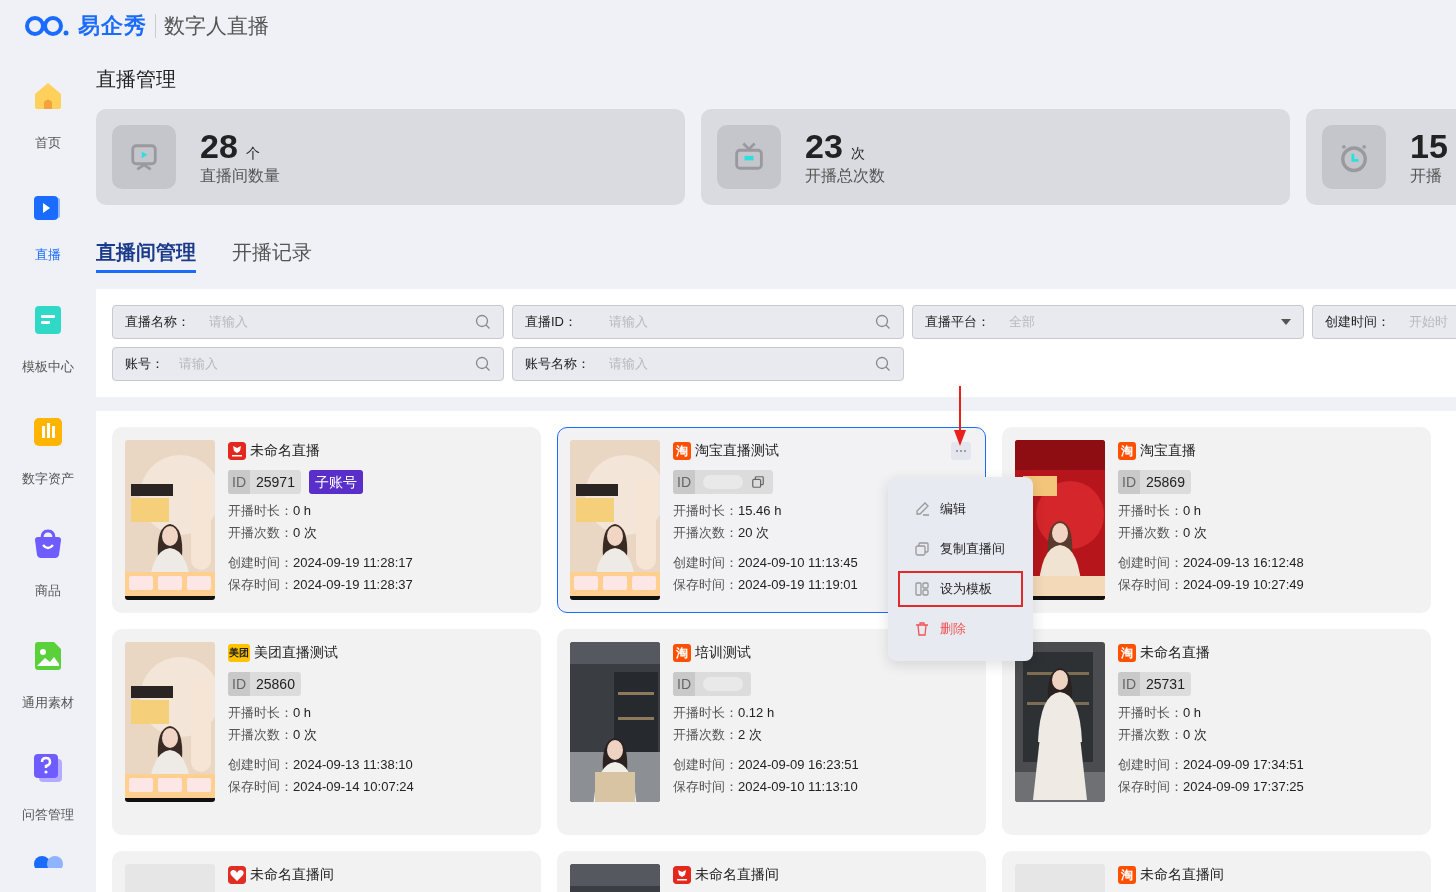 Image resolution: width=1456 pixels, height=892 pixels. What do you see at coordinates (960, 589) in the screenshot?
I see `menu-item: 设为模板` at bounding box center [960, 589].